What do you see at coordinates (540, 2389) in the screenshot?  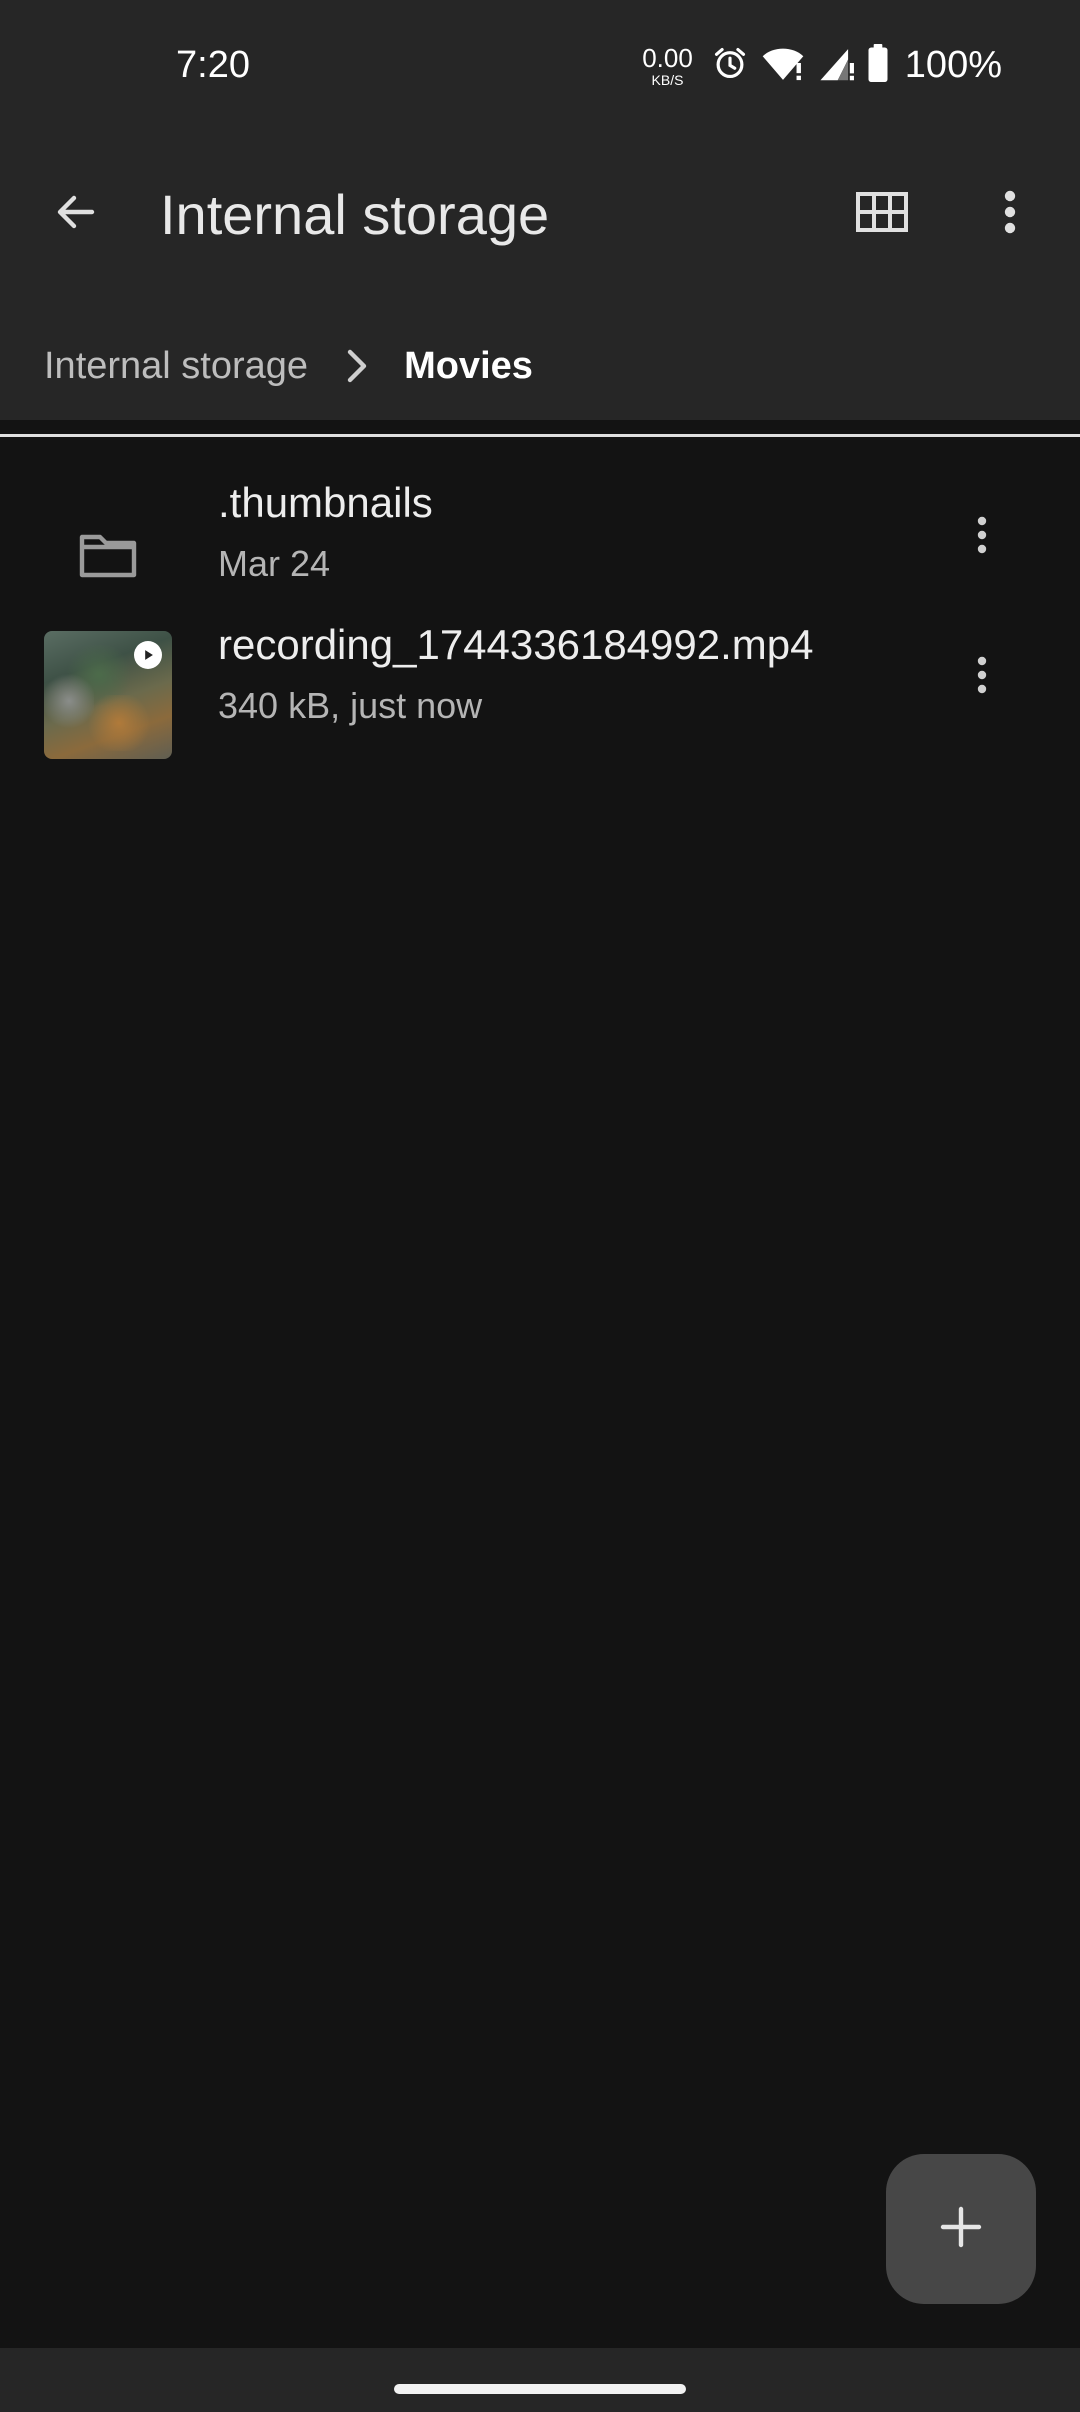 I see `home-gesture-handle` at bounding box center [540, 2389].